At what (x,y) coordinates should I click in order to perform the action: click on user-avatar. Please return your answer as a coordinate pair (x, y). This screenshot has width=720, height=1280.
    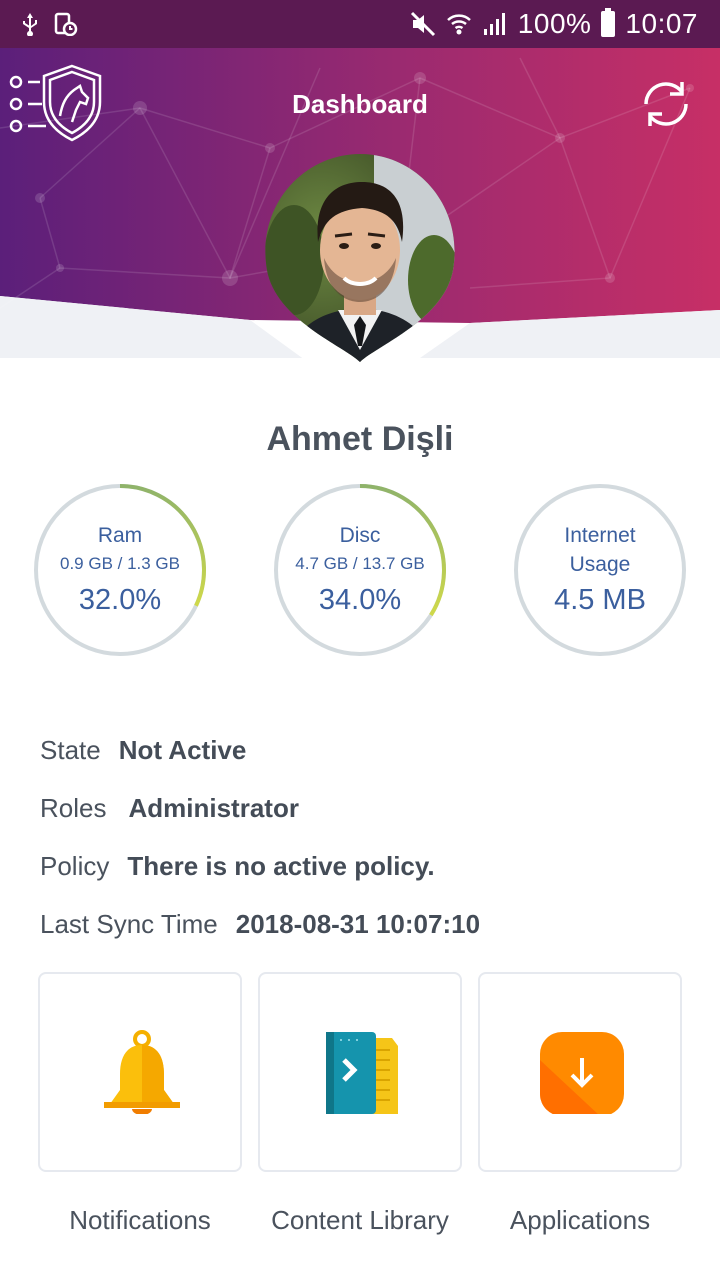
    Looking at the image, I should click on (360, 257).